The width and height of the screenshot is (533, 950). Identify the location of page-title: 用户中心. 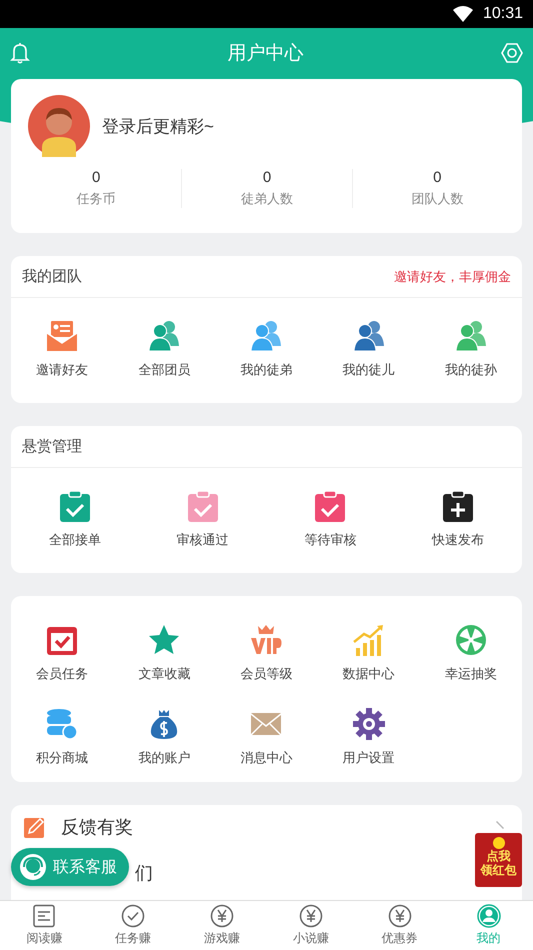
(266, 54).